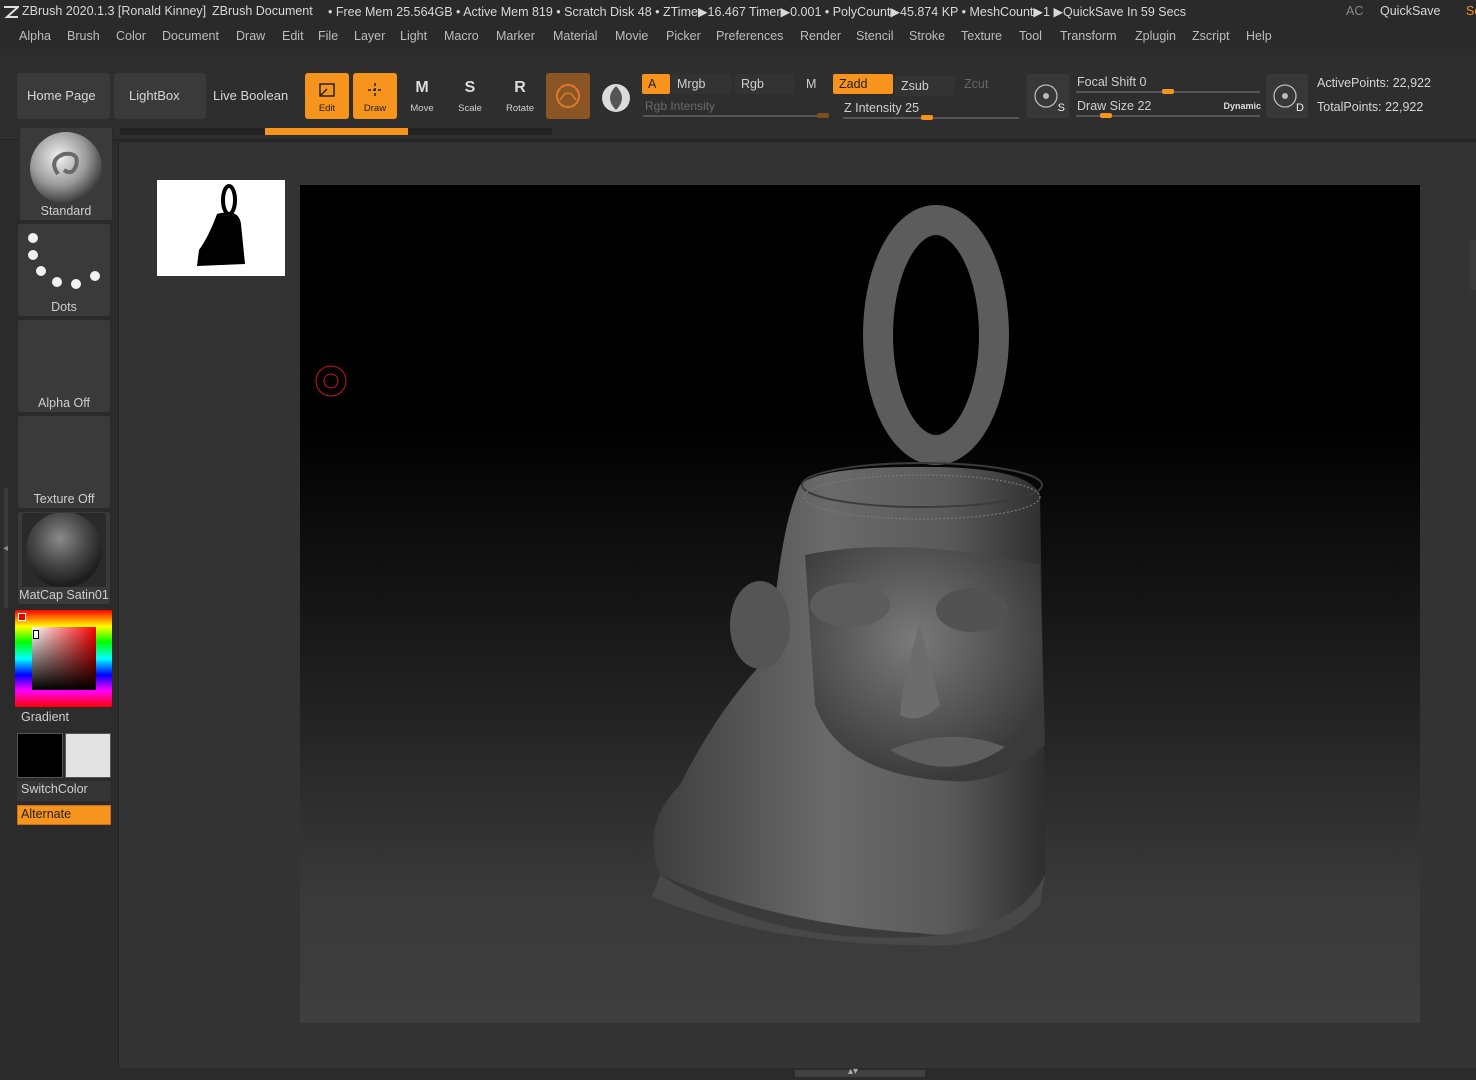  What do you see at coordinates (221, 225) in the screenshot?
I see `bell-silhouette-icon` at bounding box center [221, 225].